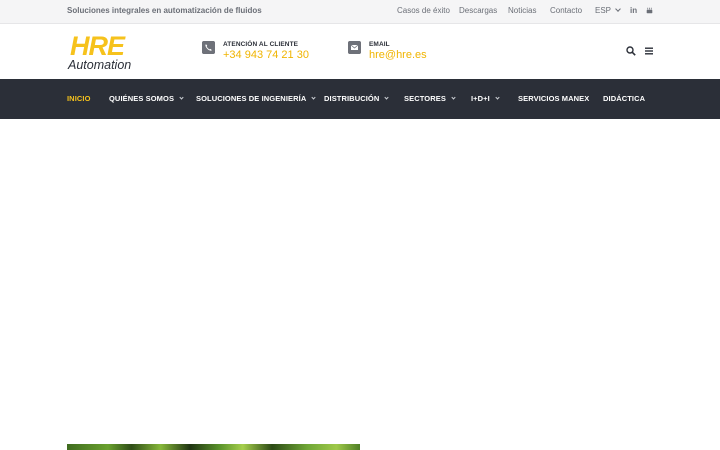 This screenshot has width=720, height=450. Describe the element at coordinates (480, 98) in the screenshot. I see `nav-item-label: I+D+I` at that location.